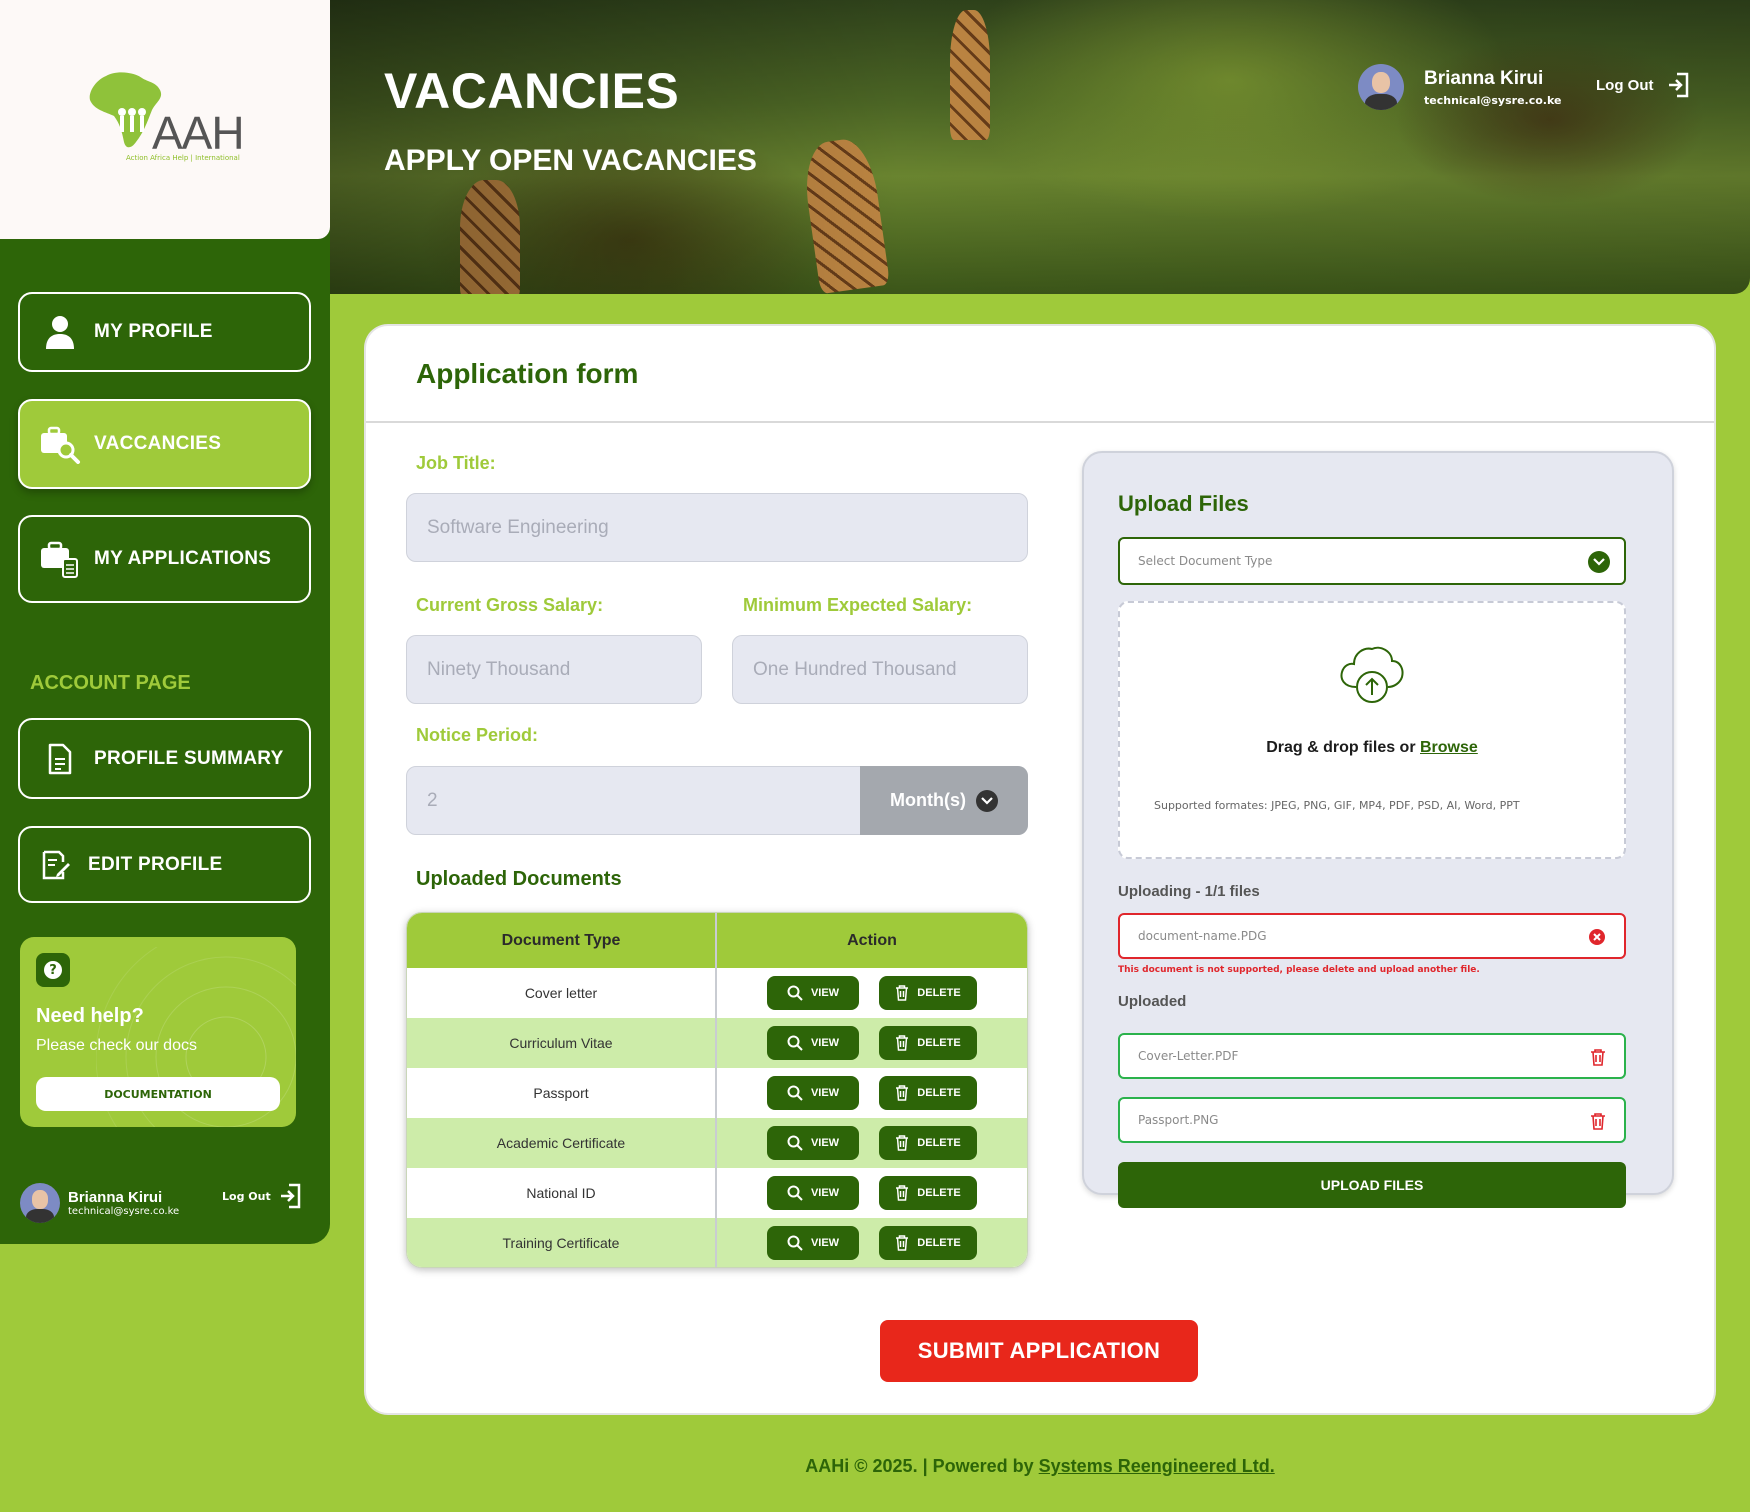 This screenshot has height=1512, width=1750. What do you see at coordinates (246, 1196) in the screenshot?
I see `sidebar-logout-label: Log Out` at bounding box center [246, 1196].